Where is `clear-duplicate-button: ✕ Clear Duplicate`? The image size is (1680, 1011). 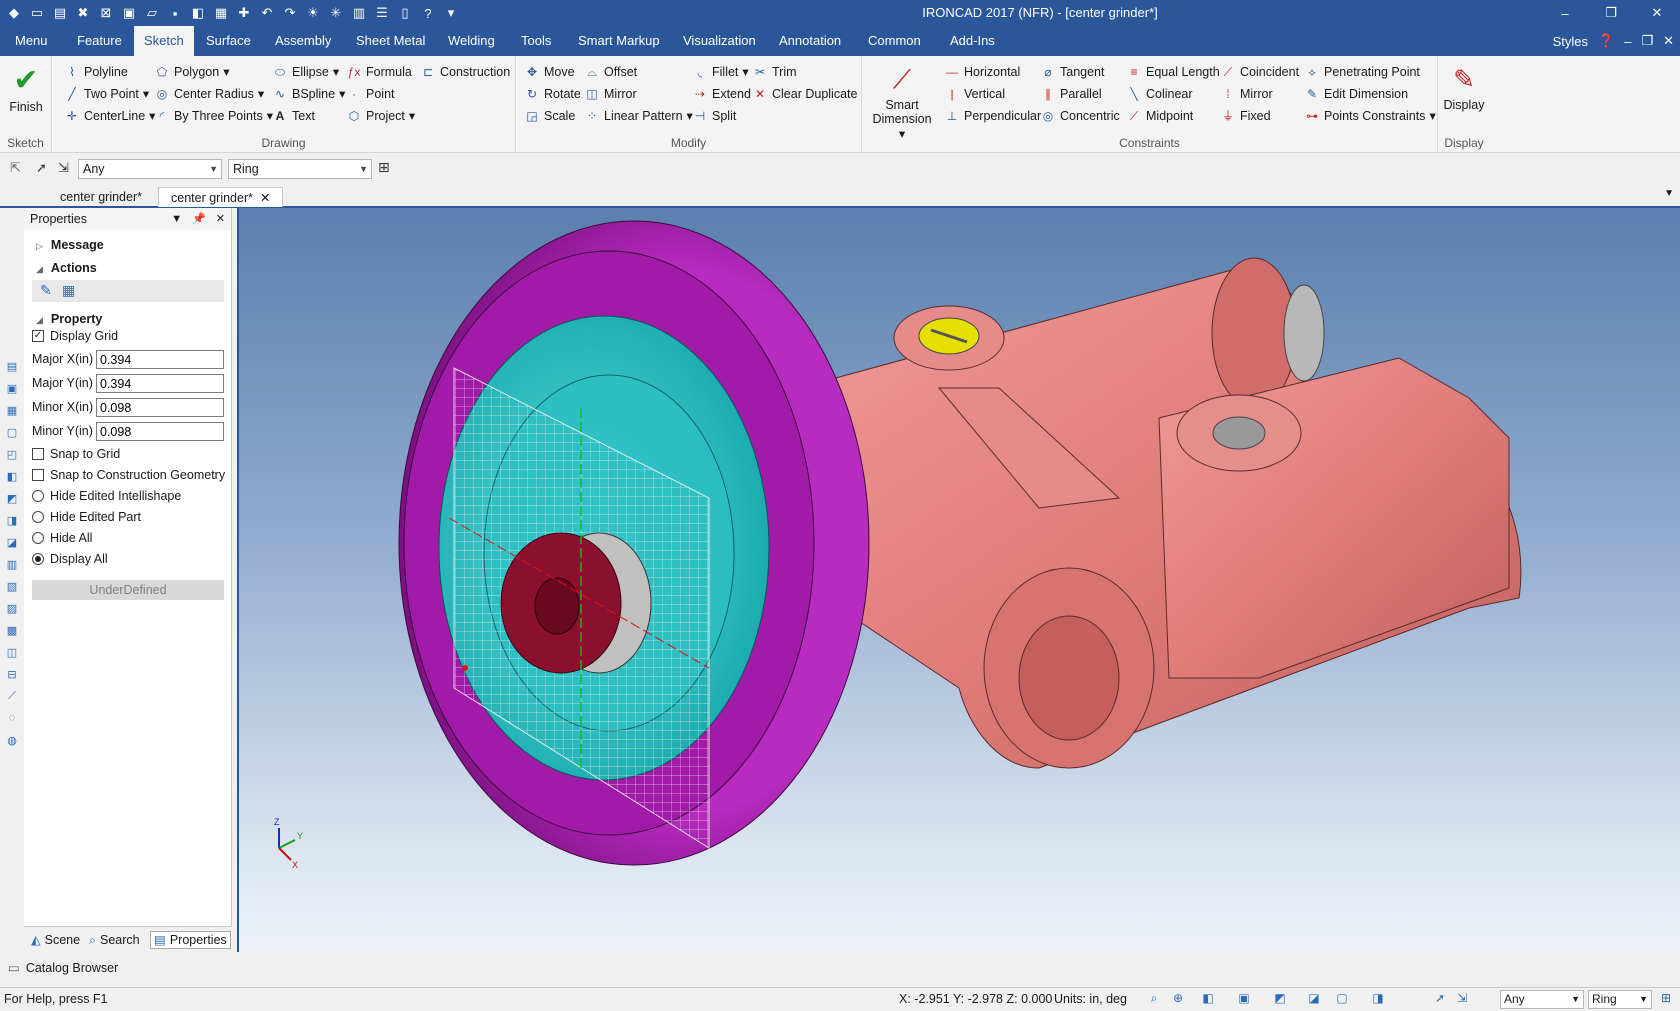
clear-duplicate-button: ✕ Clear Duplicate is located at coordinates (805, 94).